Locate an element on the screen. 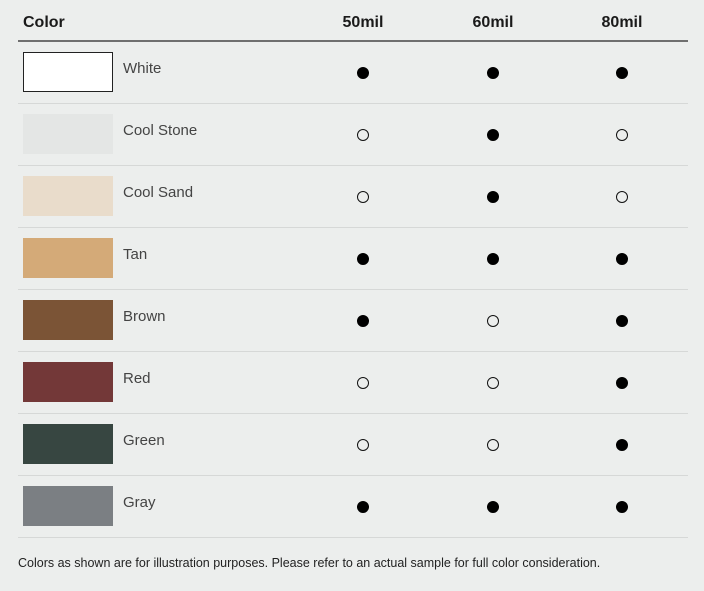 This screenshot has height=591, width=704. table-row: Green is located at coordinates (353, 445).